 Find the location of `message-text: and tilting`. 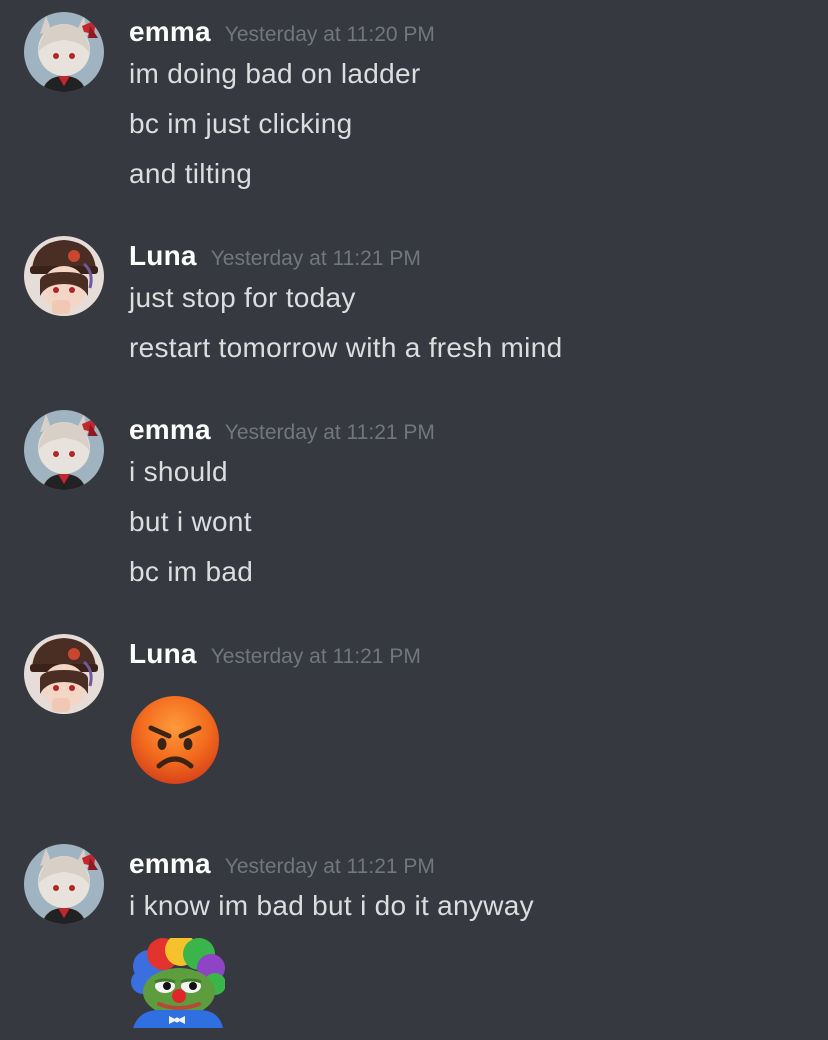

message-text: and tilting is located at coordinates (191, 173).